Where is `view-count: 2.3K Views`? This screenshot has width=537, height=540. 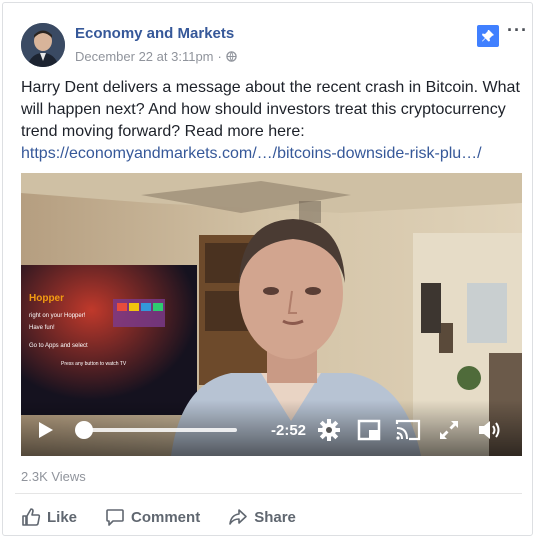 view-count: 2.3K Views is located at coordinates (53, 476).